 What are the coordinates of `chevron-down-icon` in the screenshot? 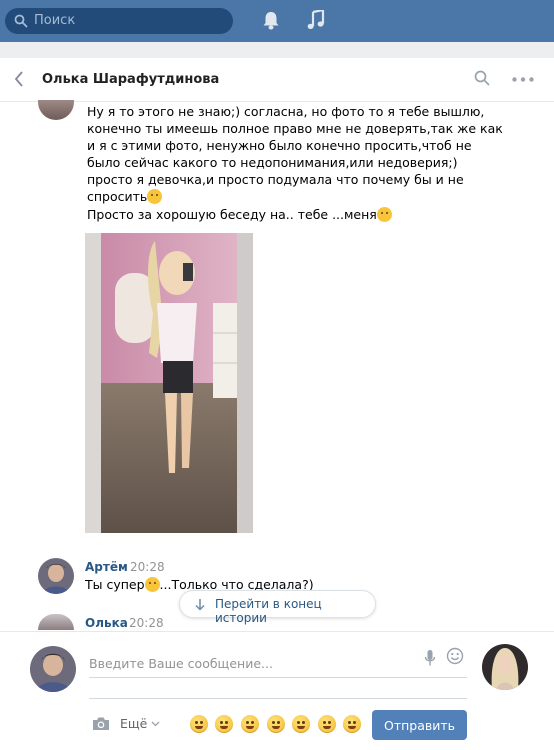 It's located at (155, 724).